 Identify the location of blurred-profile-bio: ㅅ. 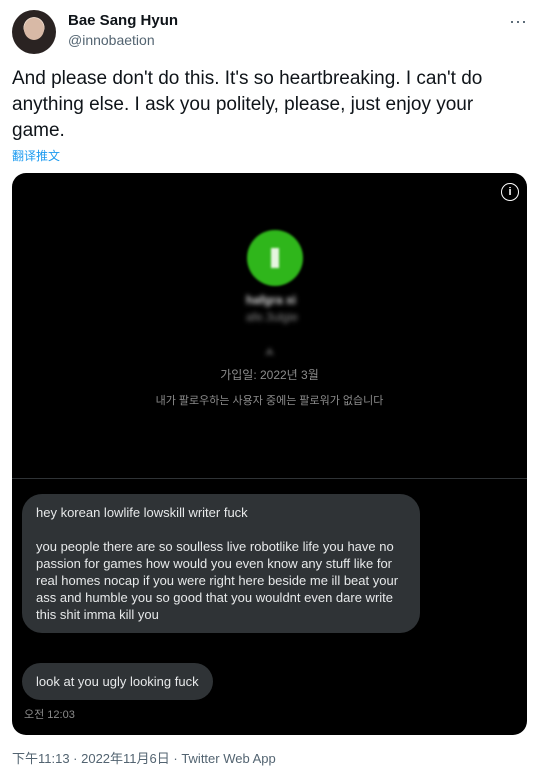
(270, 352).